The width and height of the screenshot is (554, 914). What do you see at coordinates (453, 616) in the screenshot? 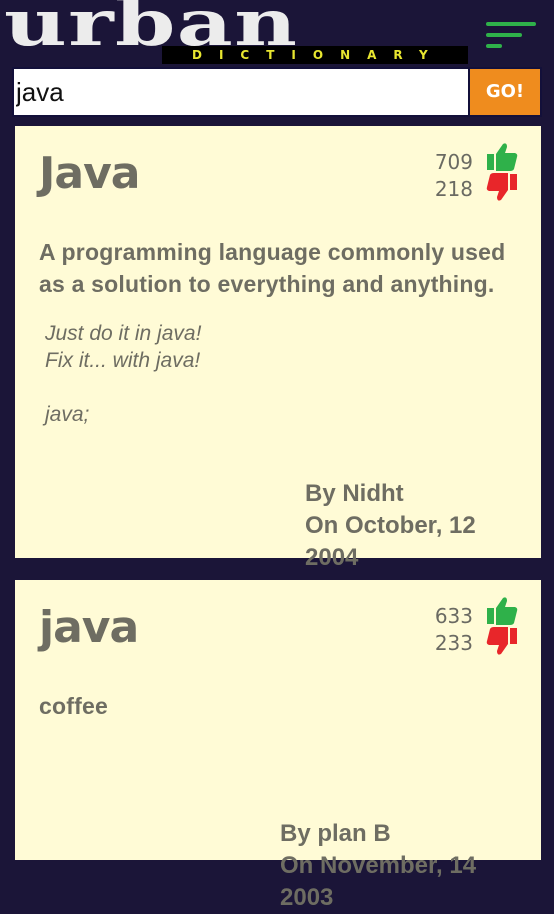
I see `upvote-count: 633` at bounding box center [453, 616].